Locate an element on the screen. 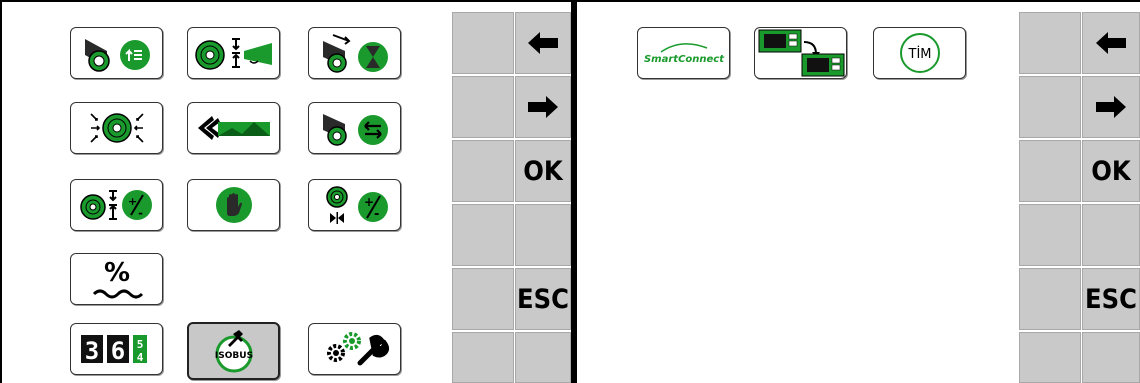  ok-softkey: OK is located at coordinates (543, 171).